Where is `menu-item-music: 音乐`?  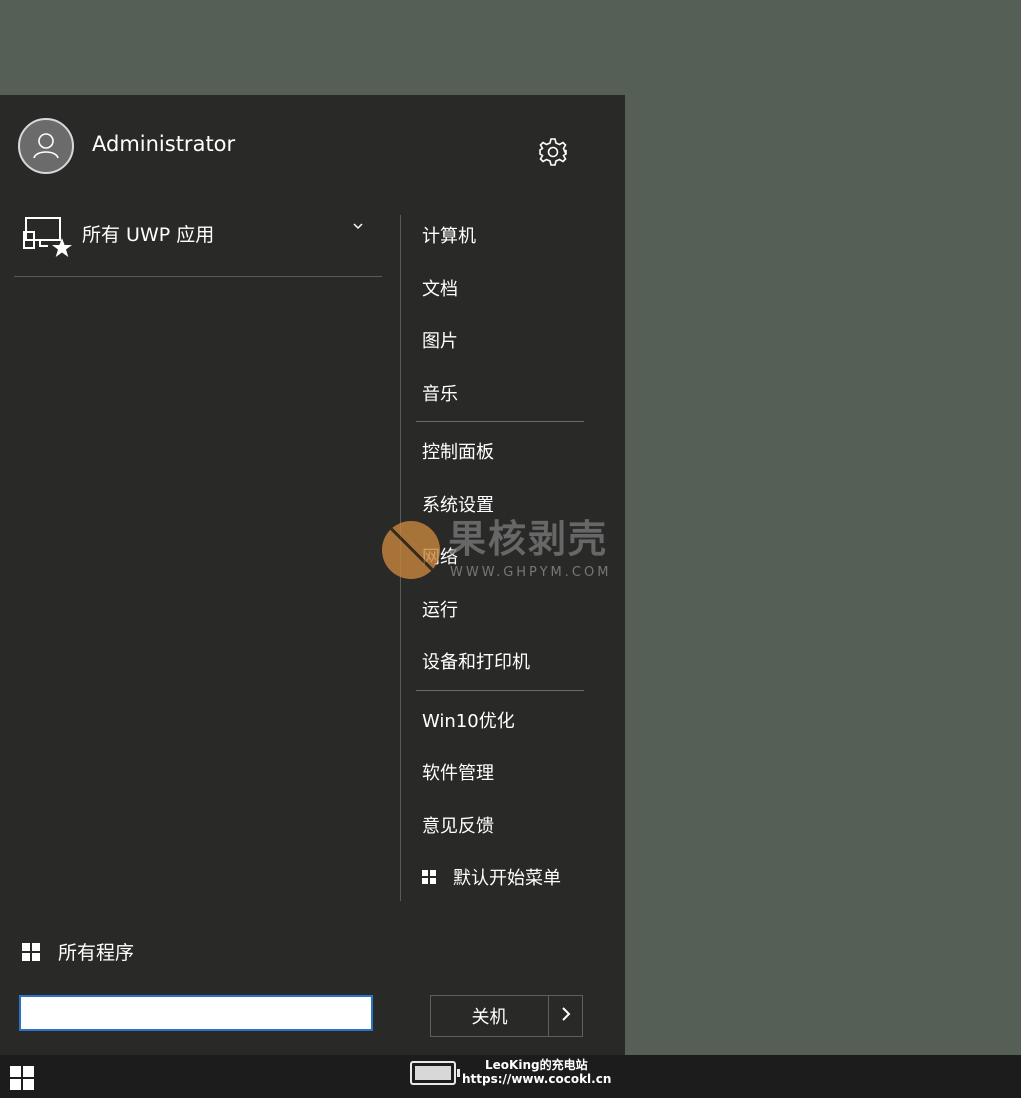 menu-item-music: 音乐 is located at coordinates (500, 393).